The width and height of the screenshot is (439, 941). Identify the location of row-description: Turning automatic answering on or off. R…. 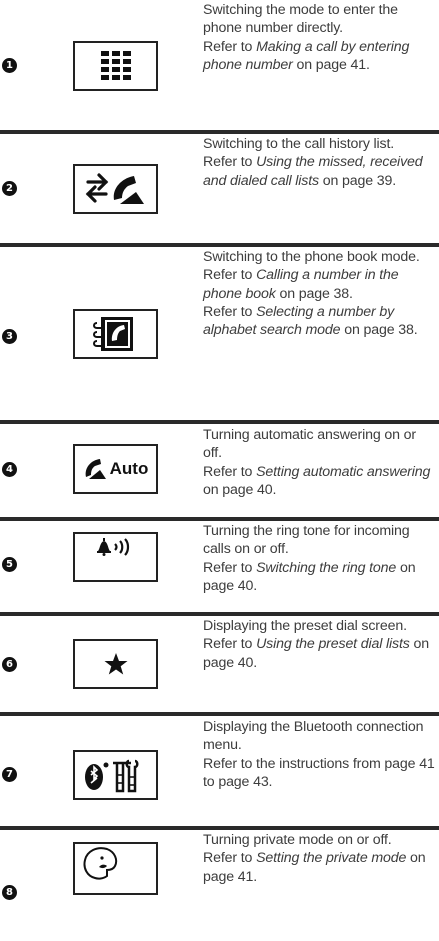
(317, 462).